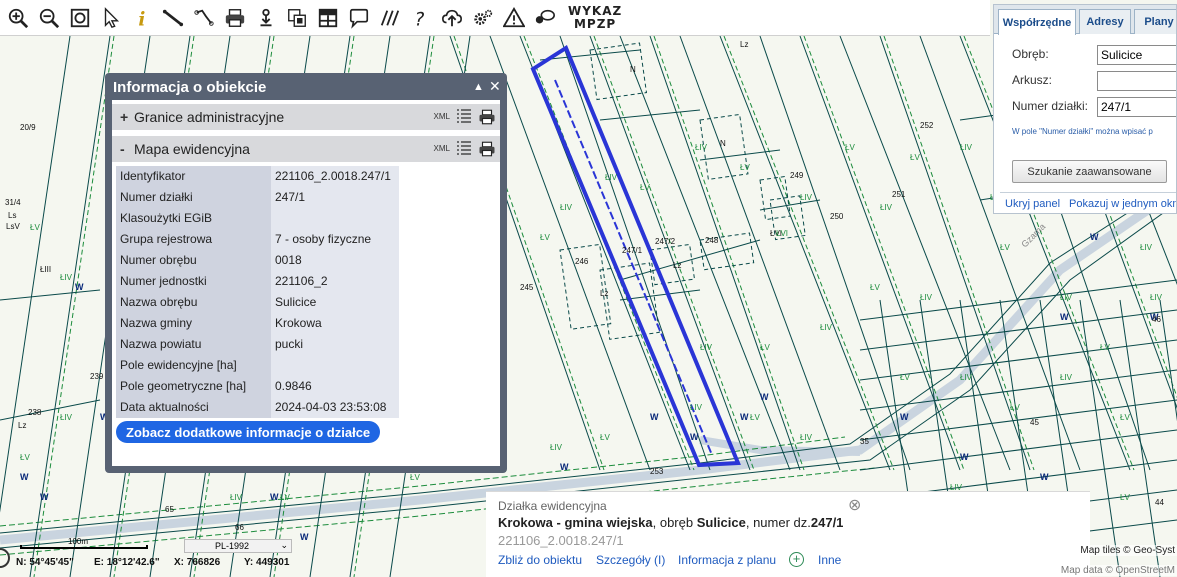  What do you see at coordinates (193, 281) in the screenshot?
I see `attribute-key: Numer jednostki` at bounding box center [193, 281].